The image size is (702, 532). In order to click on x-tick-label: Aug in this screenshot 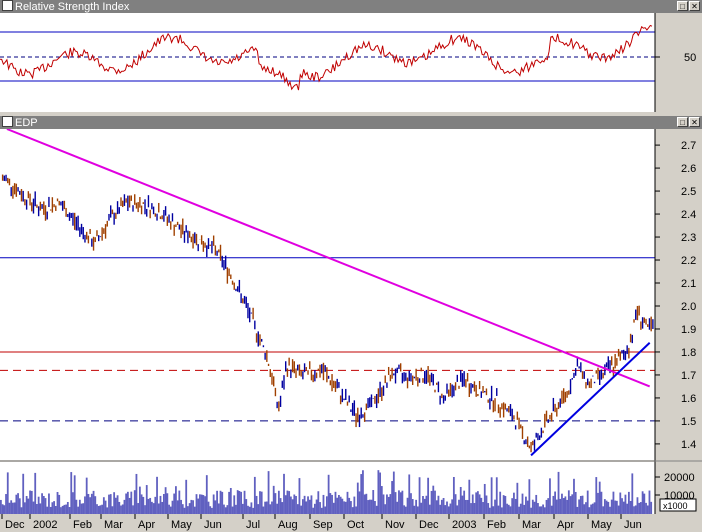, I will do `click(288, 525)`.